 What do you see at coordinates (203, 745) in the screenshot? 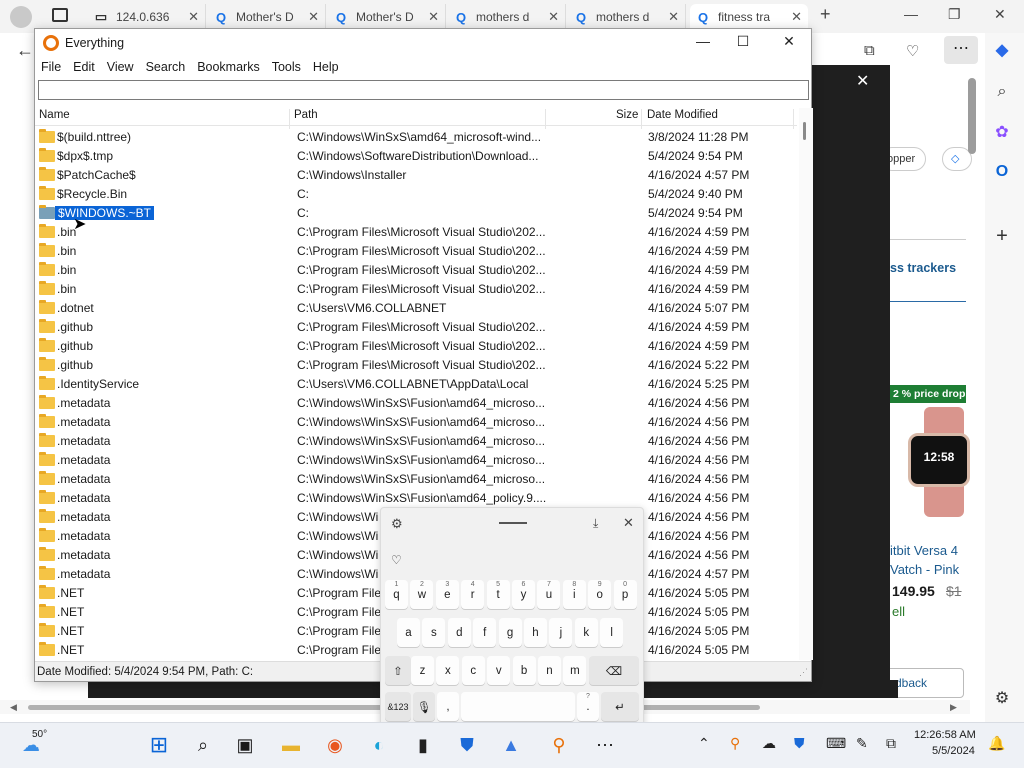
I see `search-taskbar-icon: ⌕` at bounding box center [203, 745].